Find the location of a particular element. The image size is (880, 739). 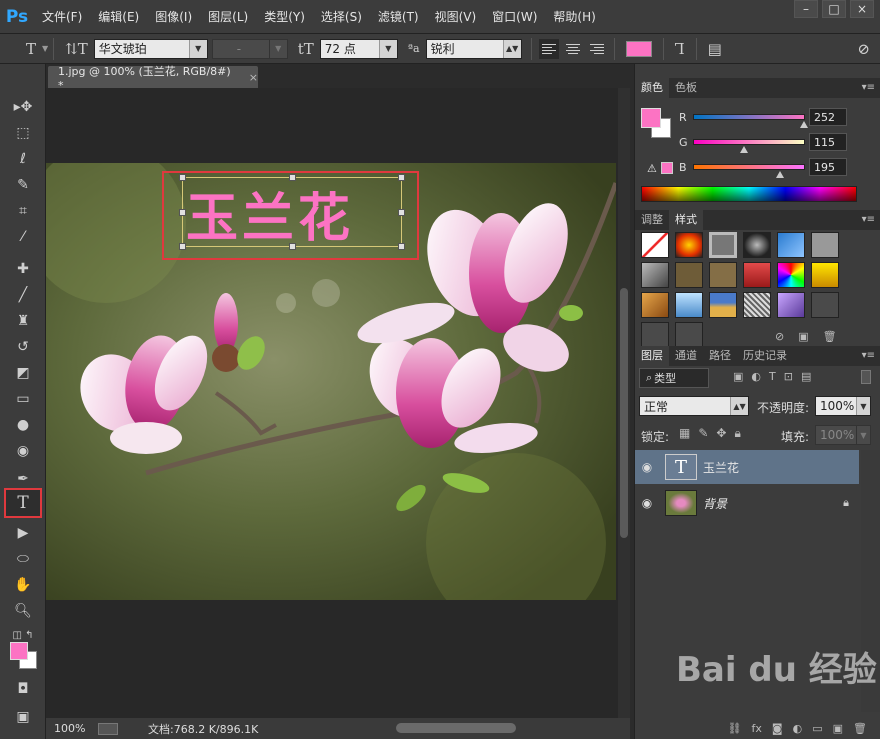

link-layers-icon: ⛓ is located at coordinates (735, 728).